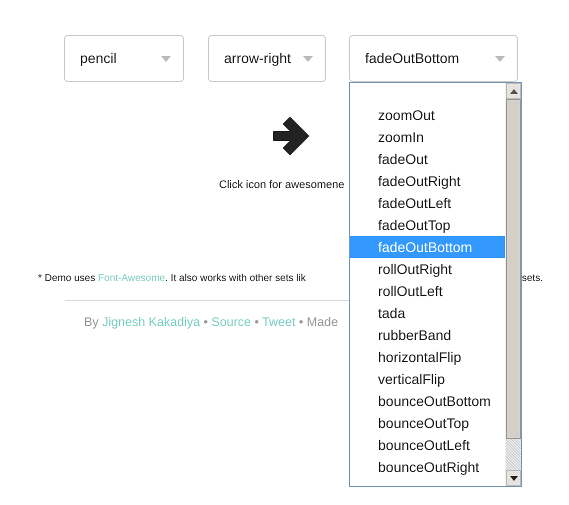 The image size is (569, 505). Describe the element at coordinates (427, 269) in the screenshot. I see `dropdown-option: rollOutRight` at that location.